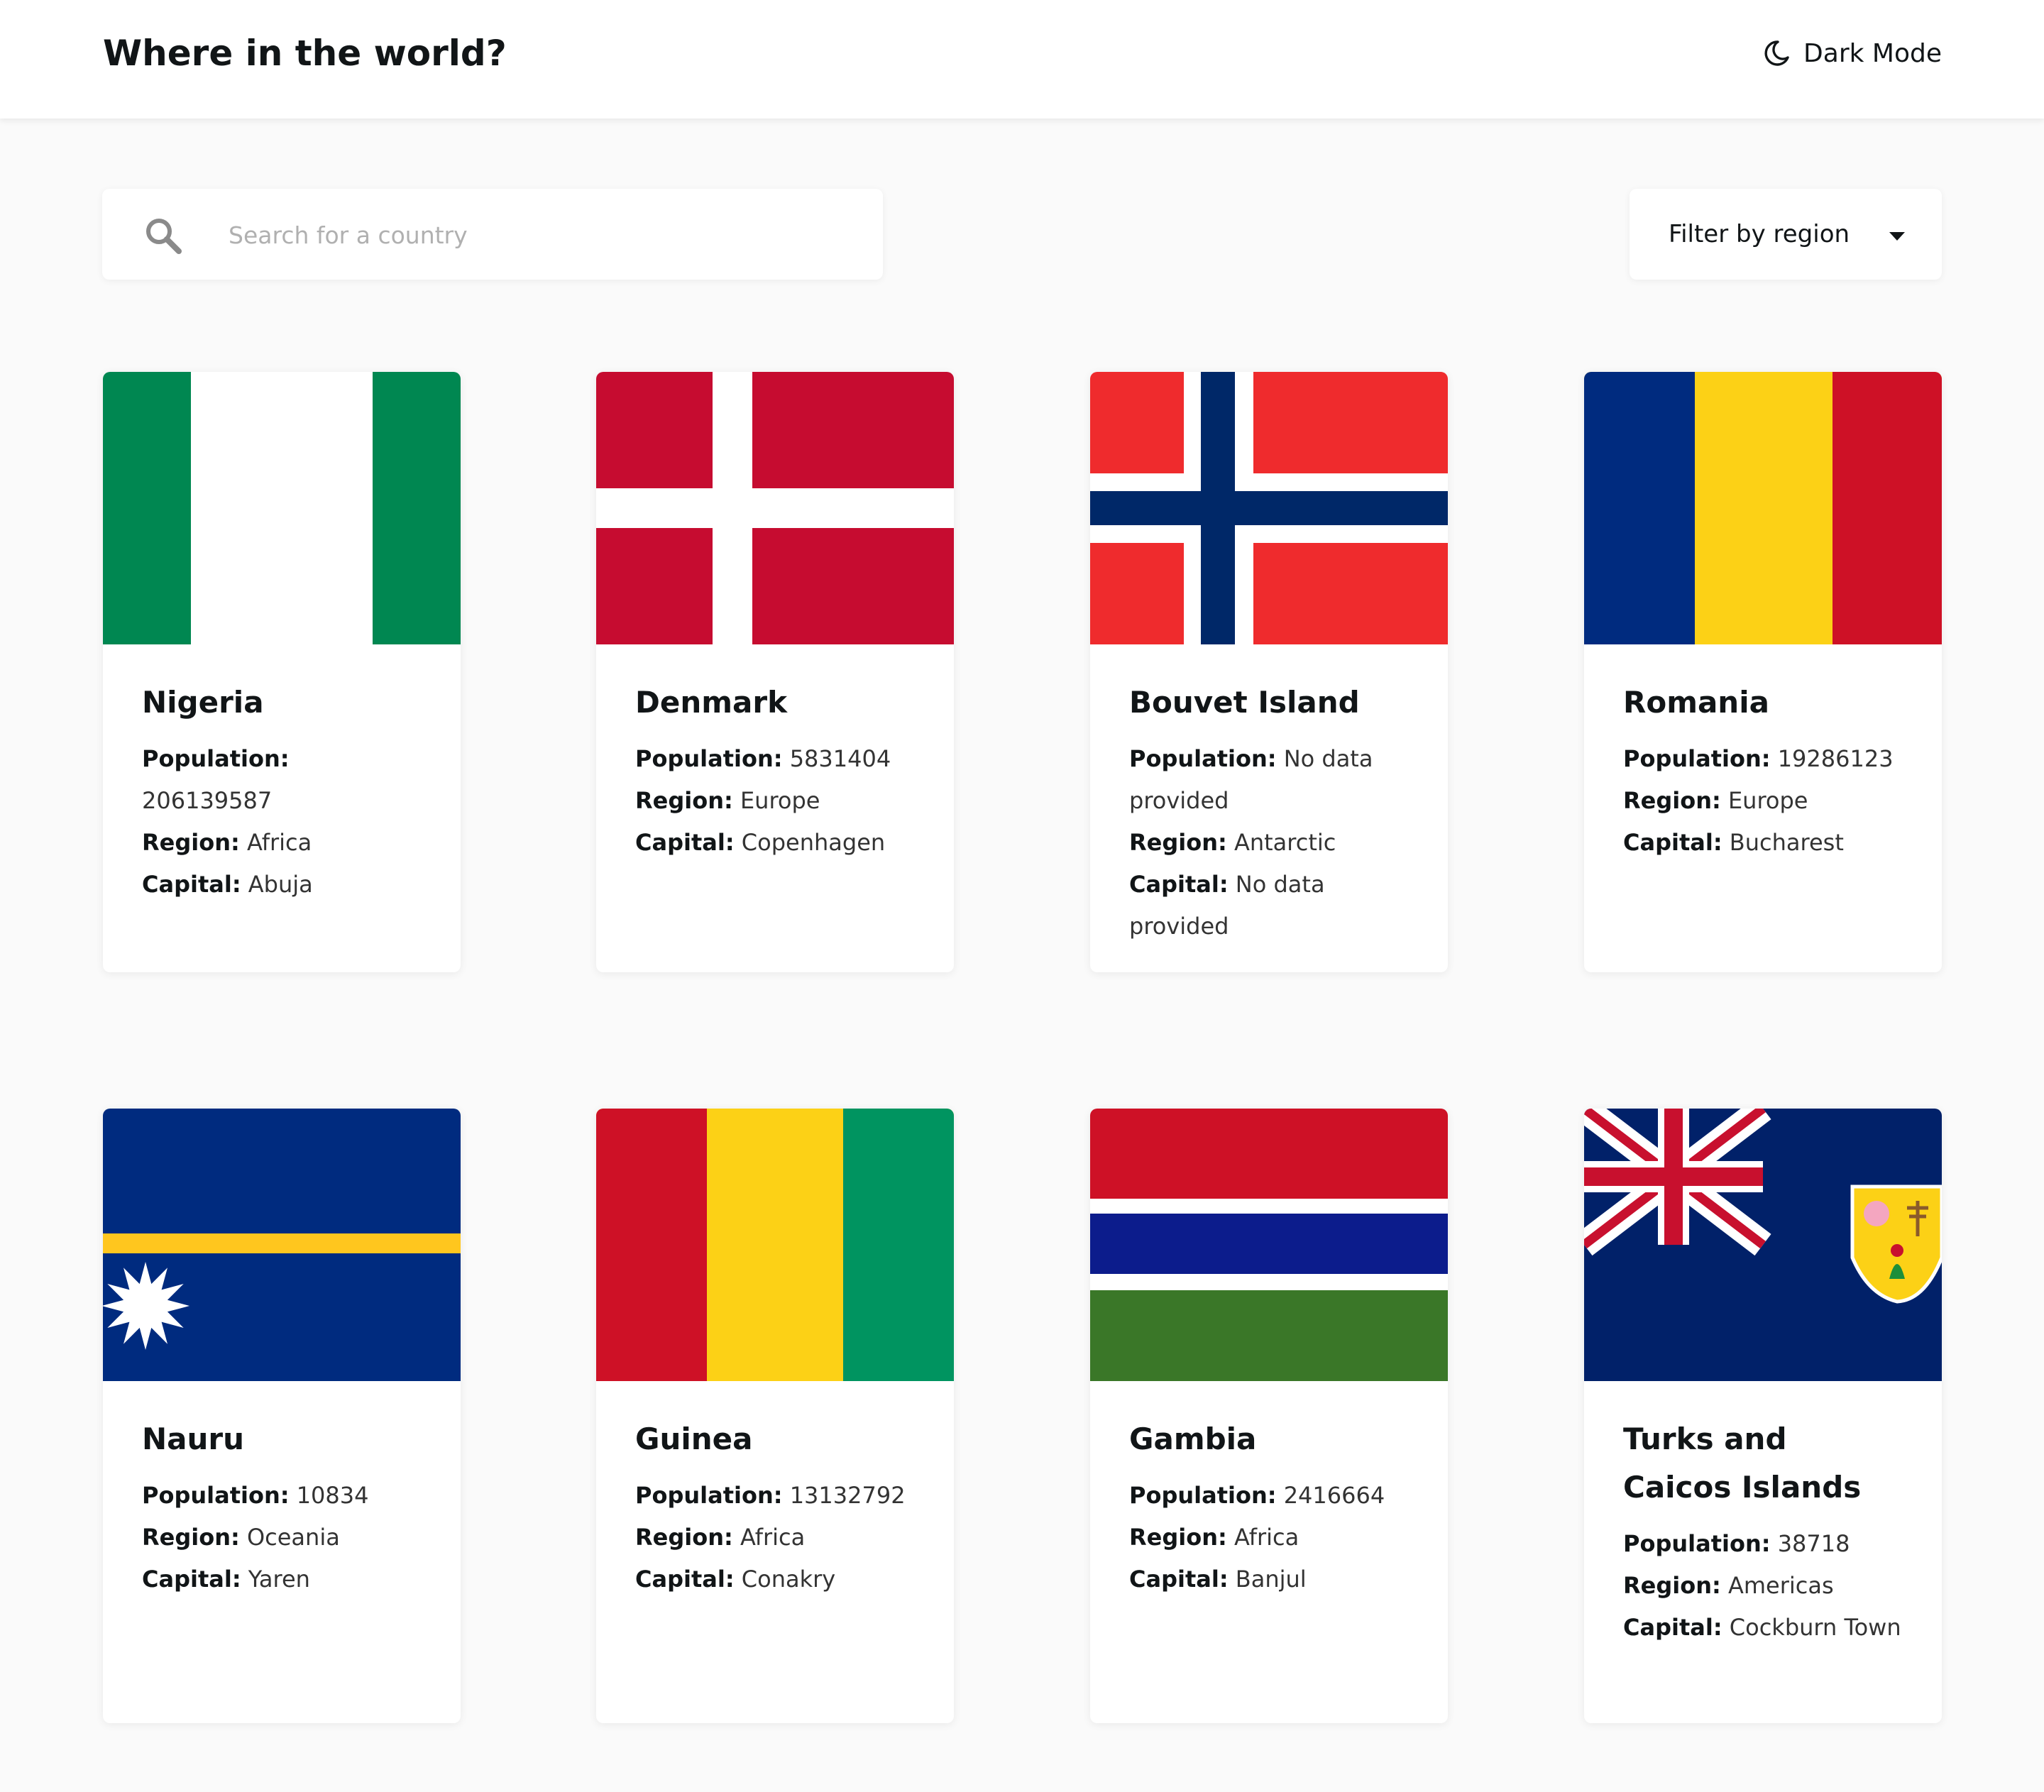  Describe the element at coordinates (1763, 1245) in the screenshot. I see `turks-and-caicos-flag` at that location.